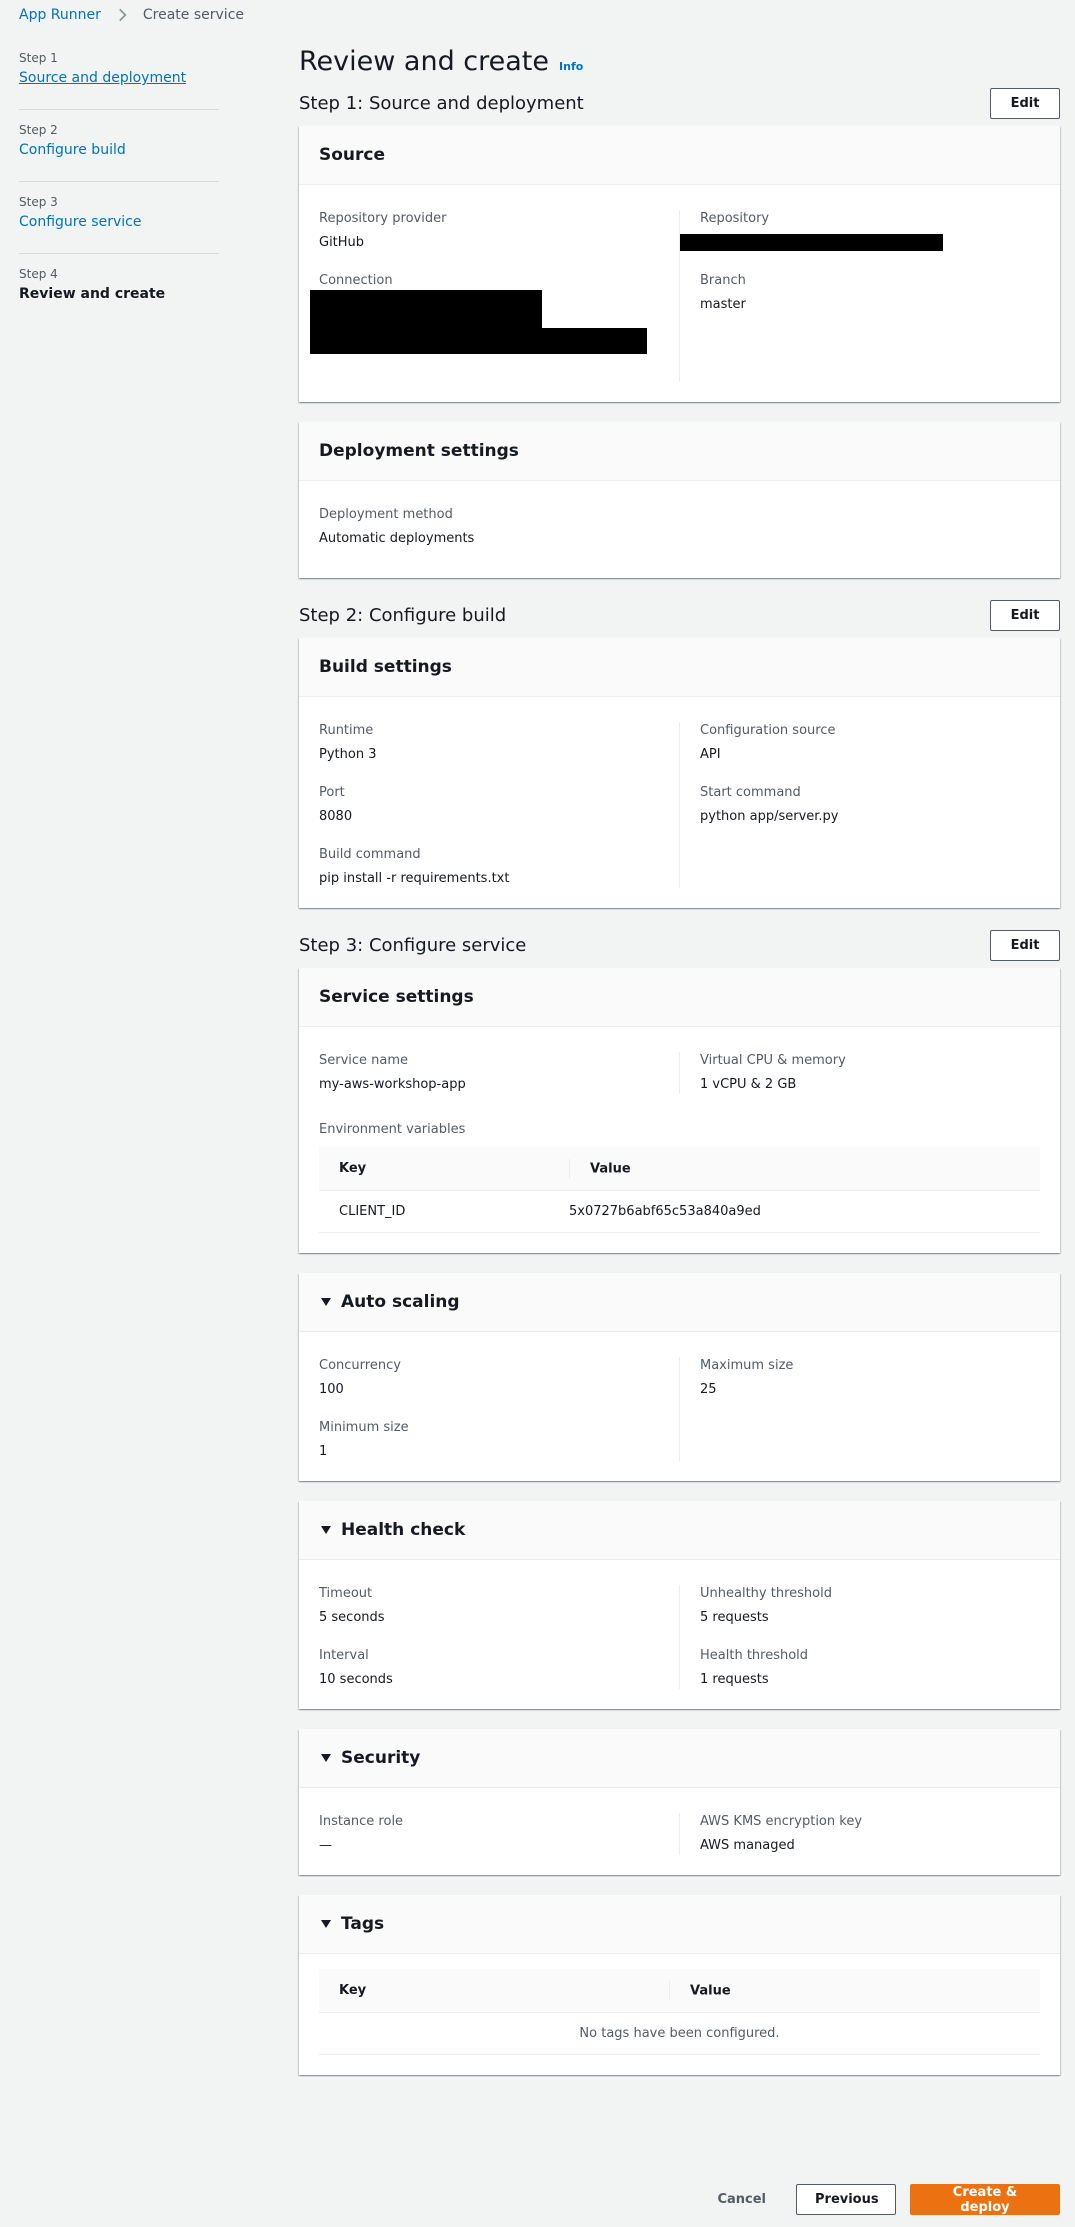 The image size is (1075, 2227). What do you see at coordinates (414, 878) in the screenshot?
I see `build-command-value: pip install -r requirements.txt` at bounding box center [414, 878].